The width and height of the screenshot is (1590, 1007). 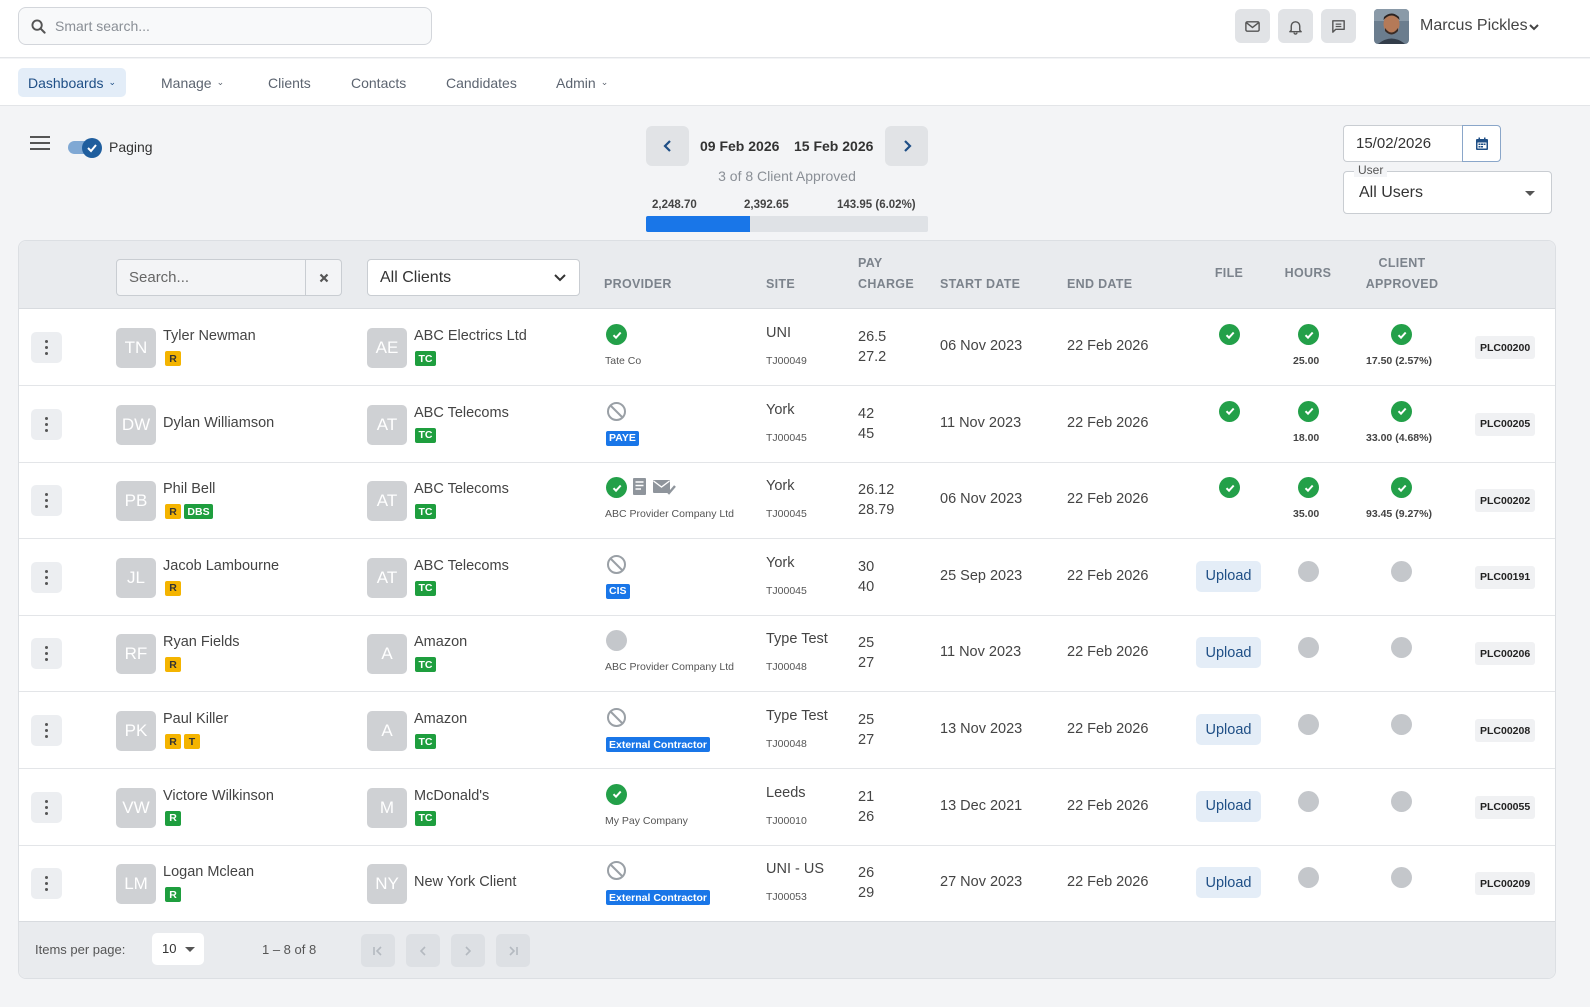 I want to click on candidate-name: Victore Wilkinson, so click(x=218, y=796).